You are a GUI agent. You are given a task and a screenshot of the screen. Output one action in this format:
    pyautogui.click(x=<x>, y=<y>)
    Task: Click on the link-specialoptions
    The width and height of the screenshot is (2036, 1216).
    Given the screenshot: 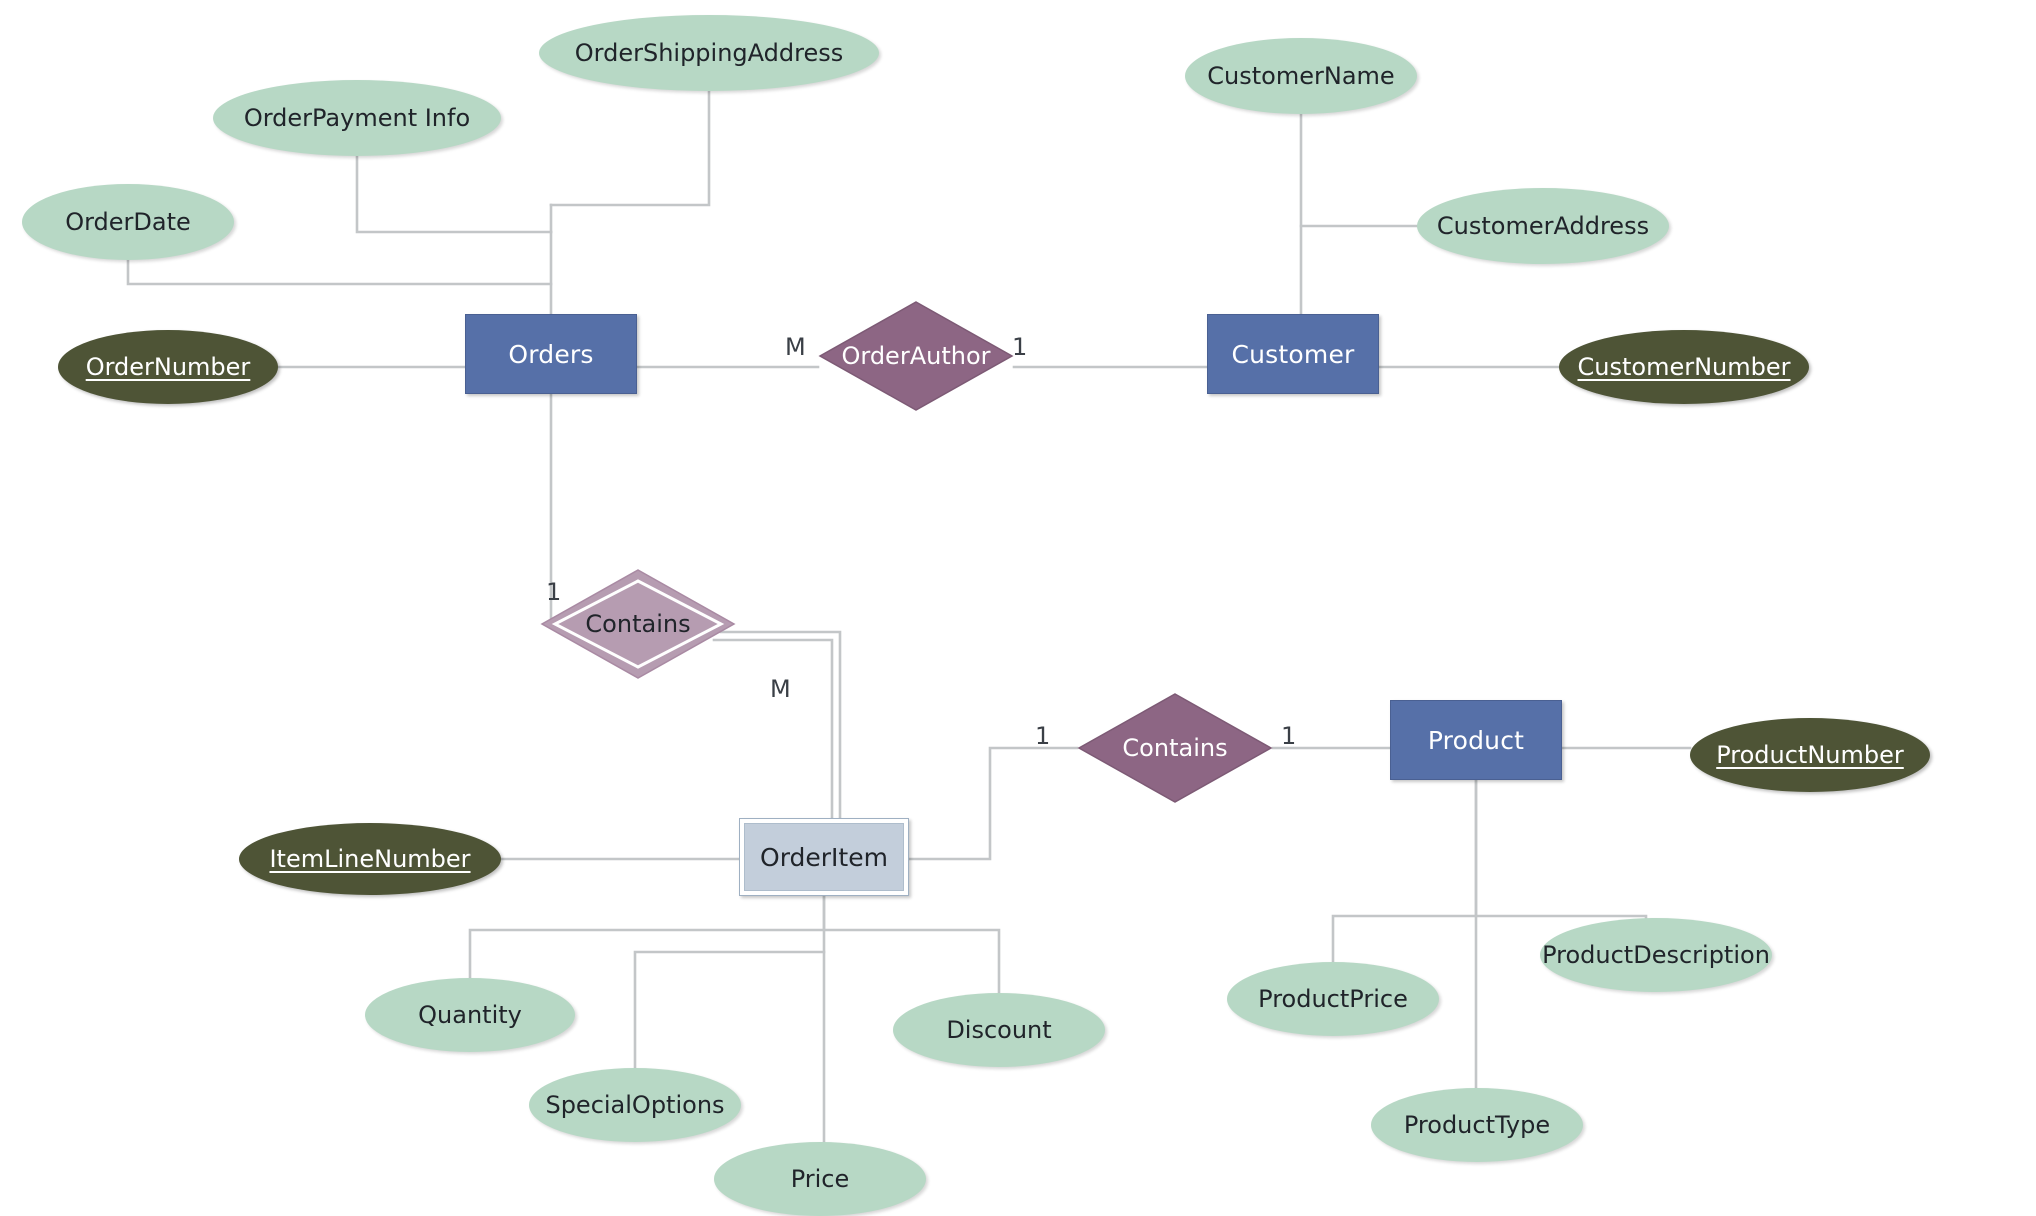 What is the action you would take?
    pyautogui.click(x=729, y=1010)
    